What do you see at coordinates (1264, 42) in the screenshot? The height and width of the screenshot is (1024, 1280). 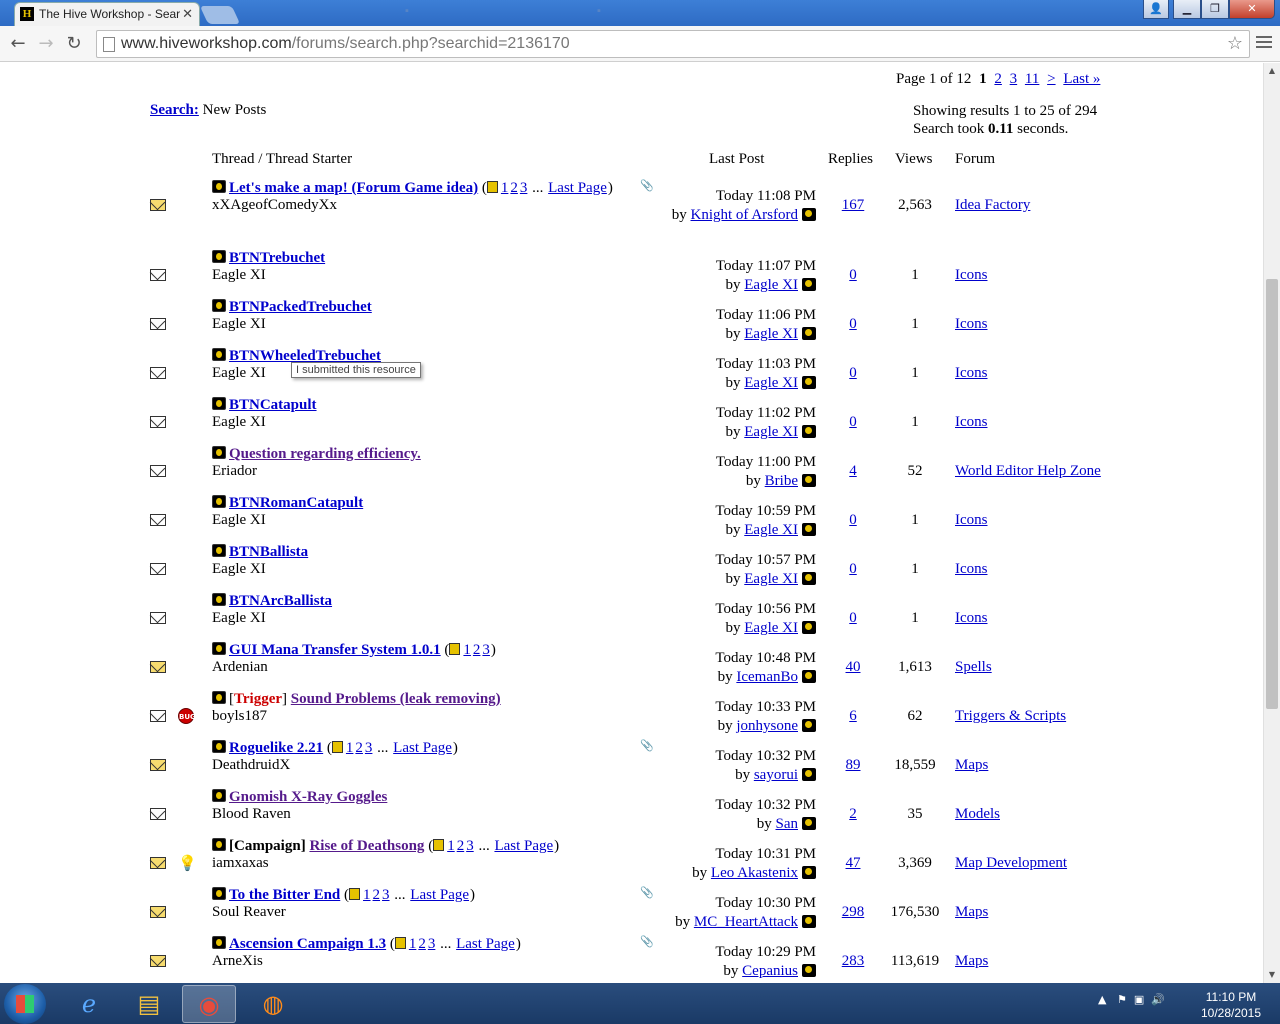 I see `chrome-menu-icon` at bounding box center [1264, 42].